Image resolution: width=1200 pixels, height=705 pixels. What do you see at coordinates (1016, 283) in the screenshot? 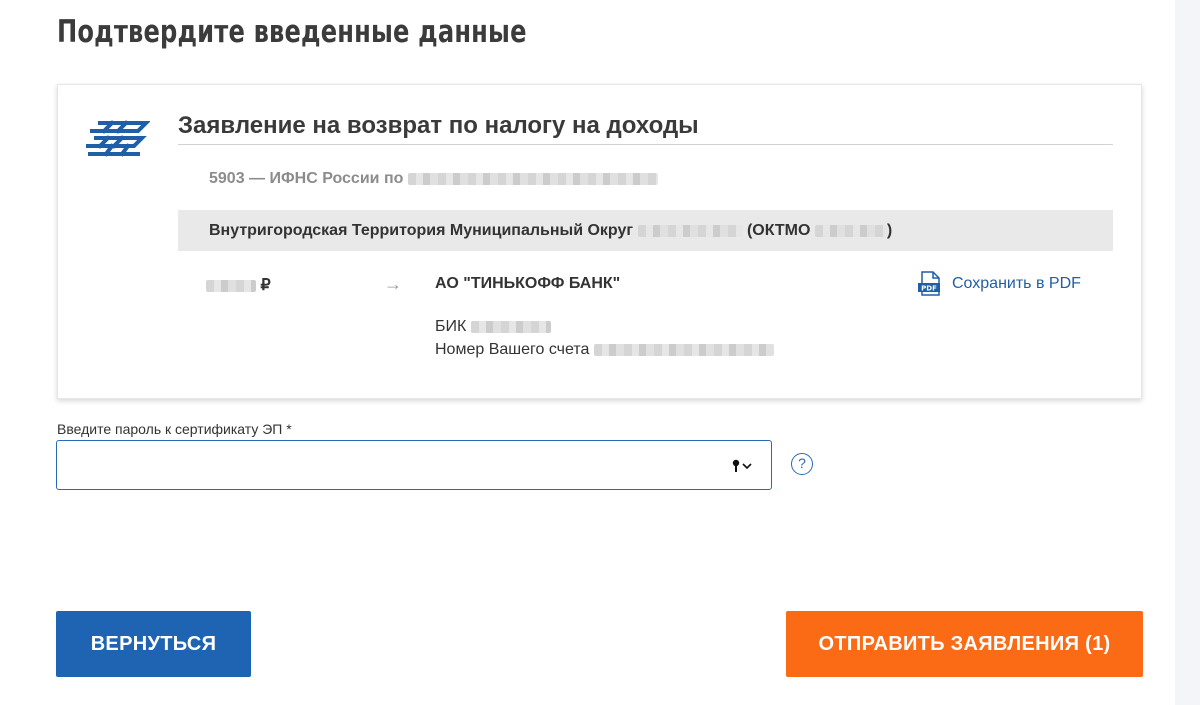
I see `save-pdf-label: Сохранить в PDF` at bounding box center [1016, 283].